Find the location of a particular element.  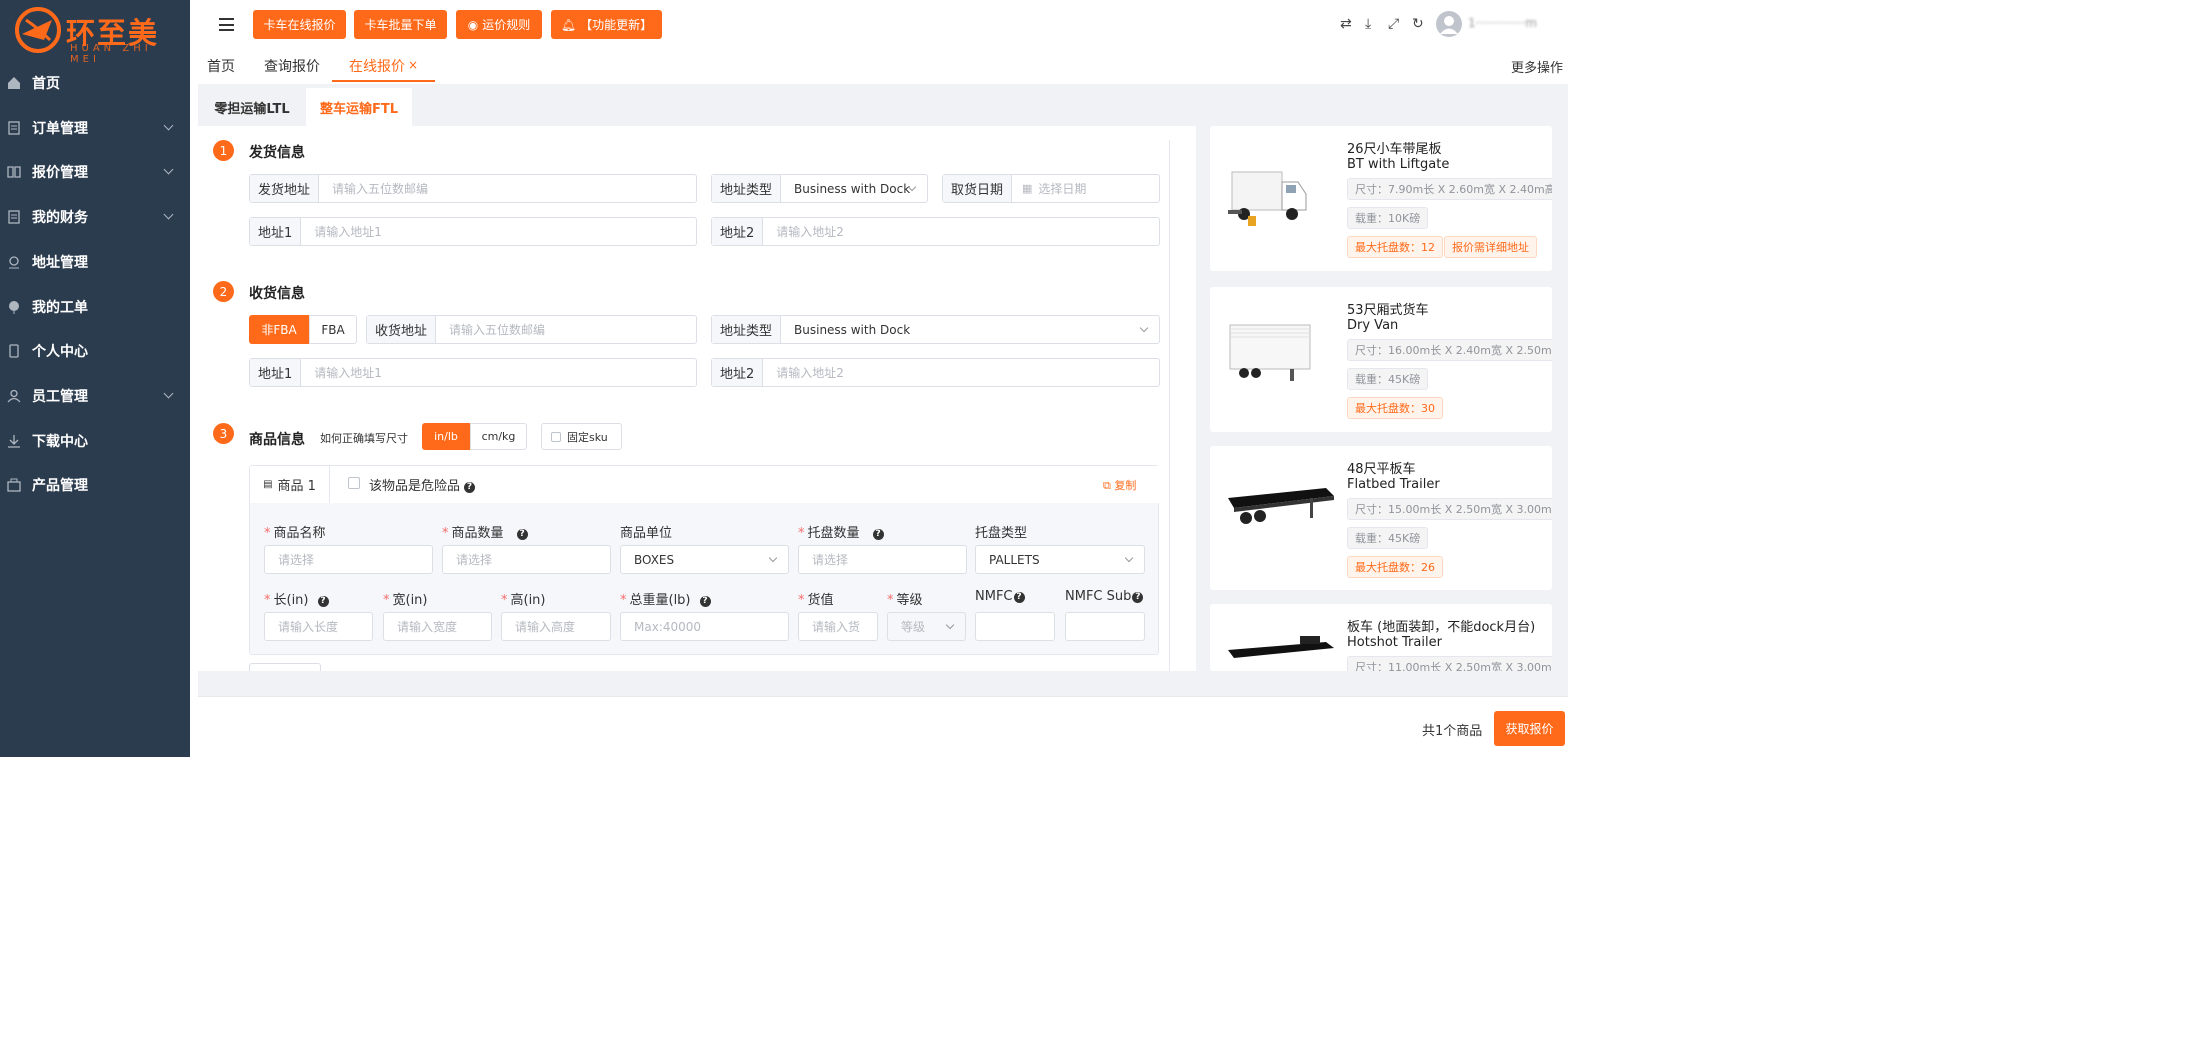

field-label-text: 托盘数量 is located at coordinates (833, 533).